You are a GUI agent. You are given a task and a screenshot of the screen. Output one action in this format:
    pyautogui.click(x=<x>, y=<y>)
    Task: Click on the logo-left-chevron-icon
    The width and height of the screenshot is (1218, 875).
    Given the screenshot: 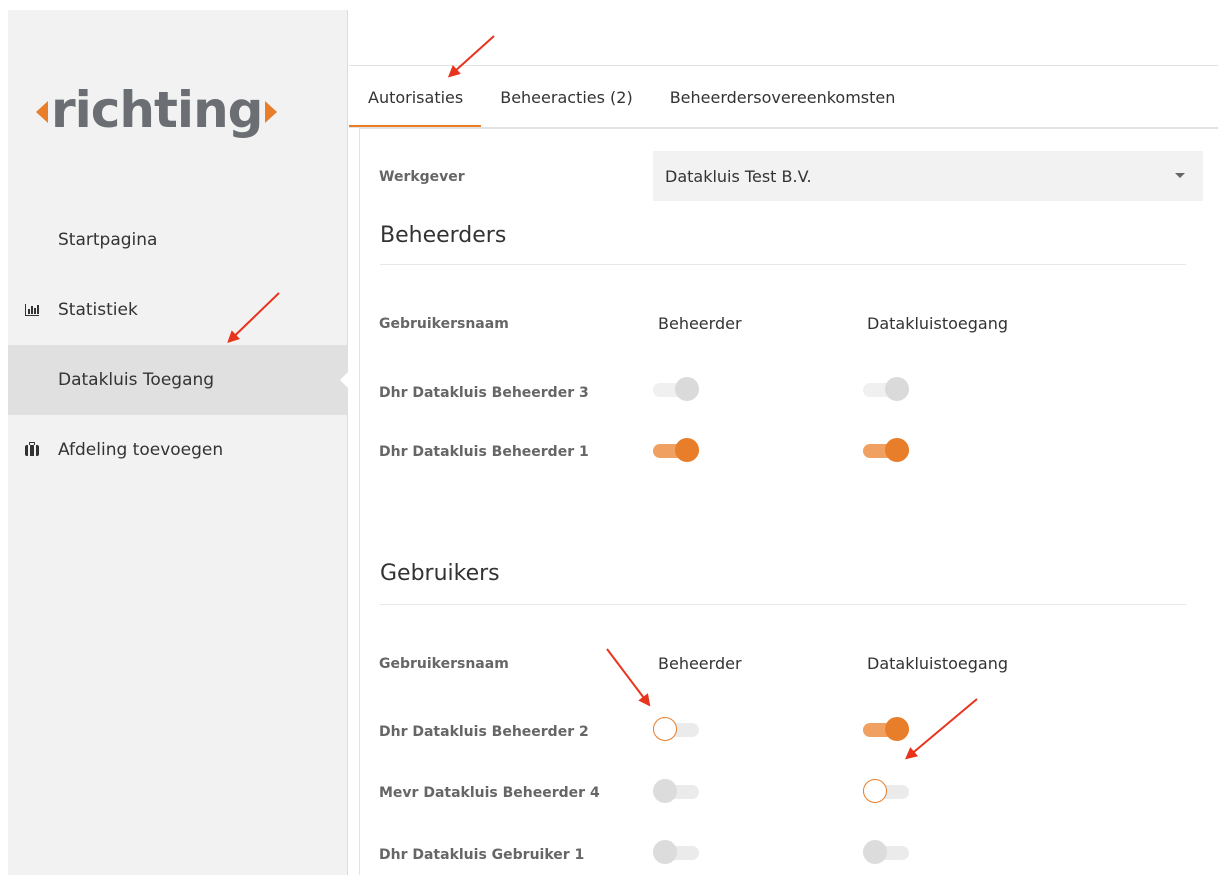 What is the action you would take?
    pyautogui.click(x=42, y=112)
    